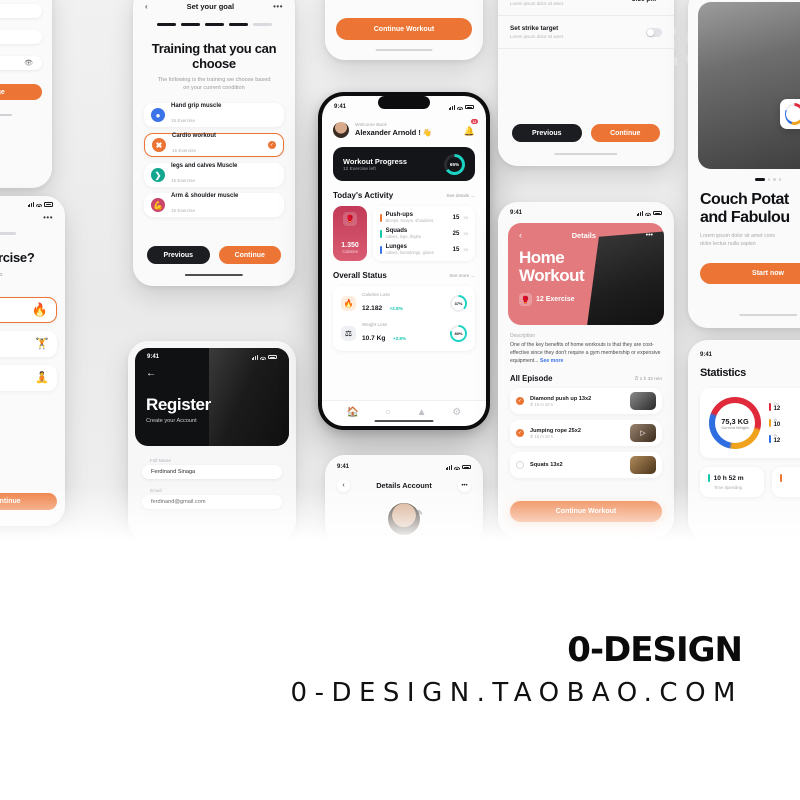  What do you see at coordinates (404, 333) in the screenshot?
I see `overall-row-1: ⚖ Weight Loss 10.7 Kg +2.8% 80%` at bounding box center [404, 333].